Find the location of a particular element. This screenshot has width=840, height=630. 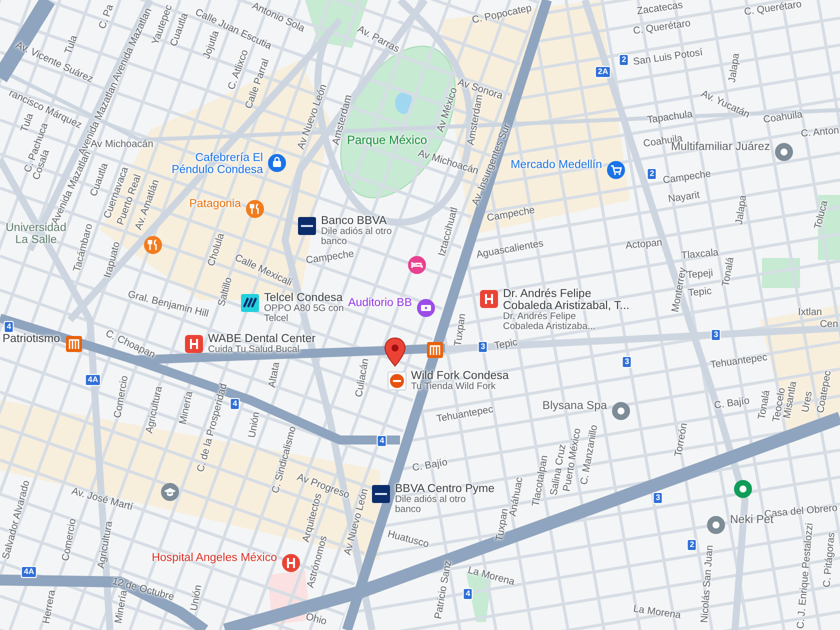

street-label: Av México is located at coordinates (448, 110).